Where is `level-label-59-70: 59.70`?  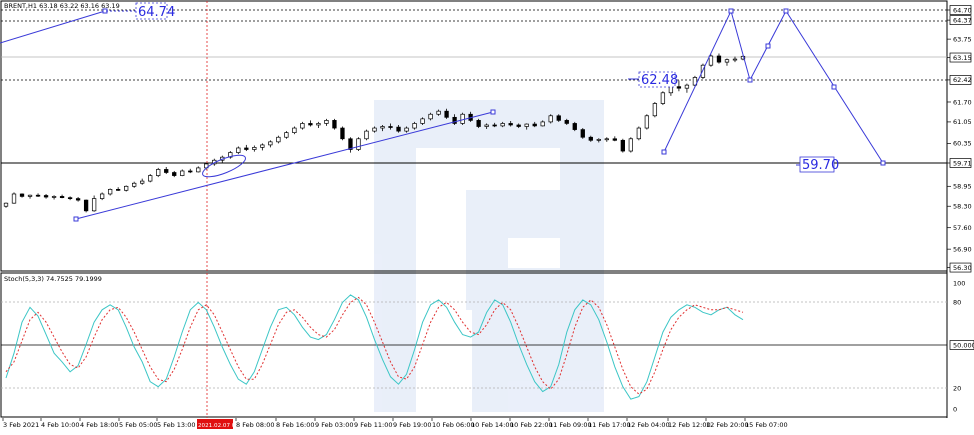
level-label-59-70: 59.70 is located at coordinates (820, 165).